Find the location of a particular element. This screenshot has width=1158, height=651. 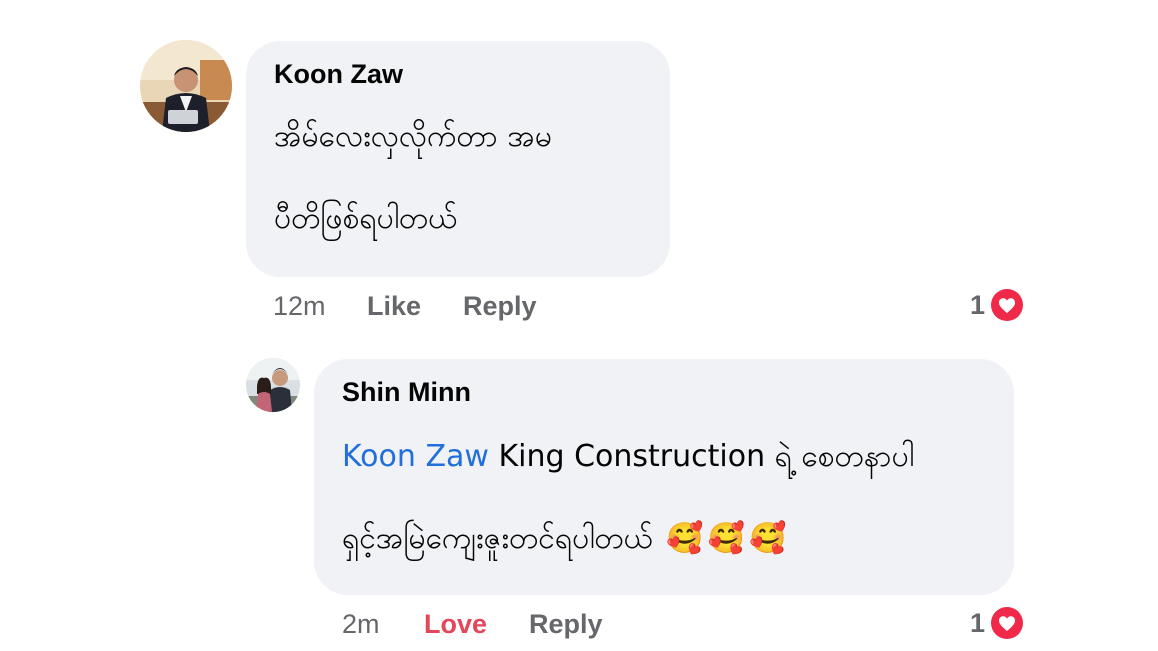

comment-text-line: ပီတိဖြစ်ရပါတယ် is located at coordinates (366, 218).